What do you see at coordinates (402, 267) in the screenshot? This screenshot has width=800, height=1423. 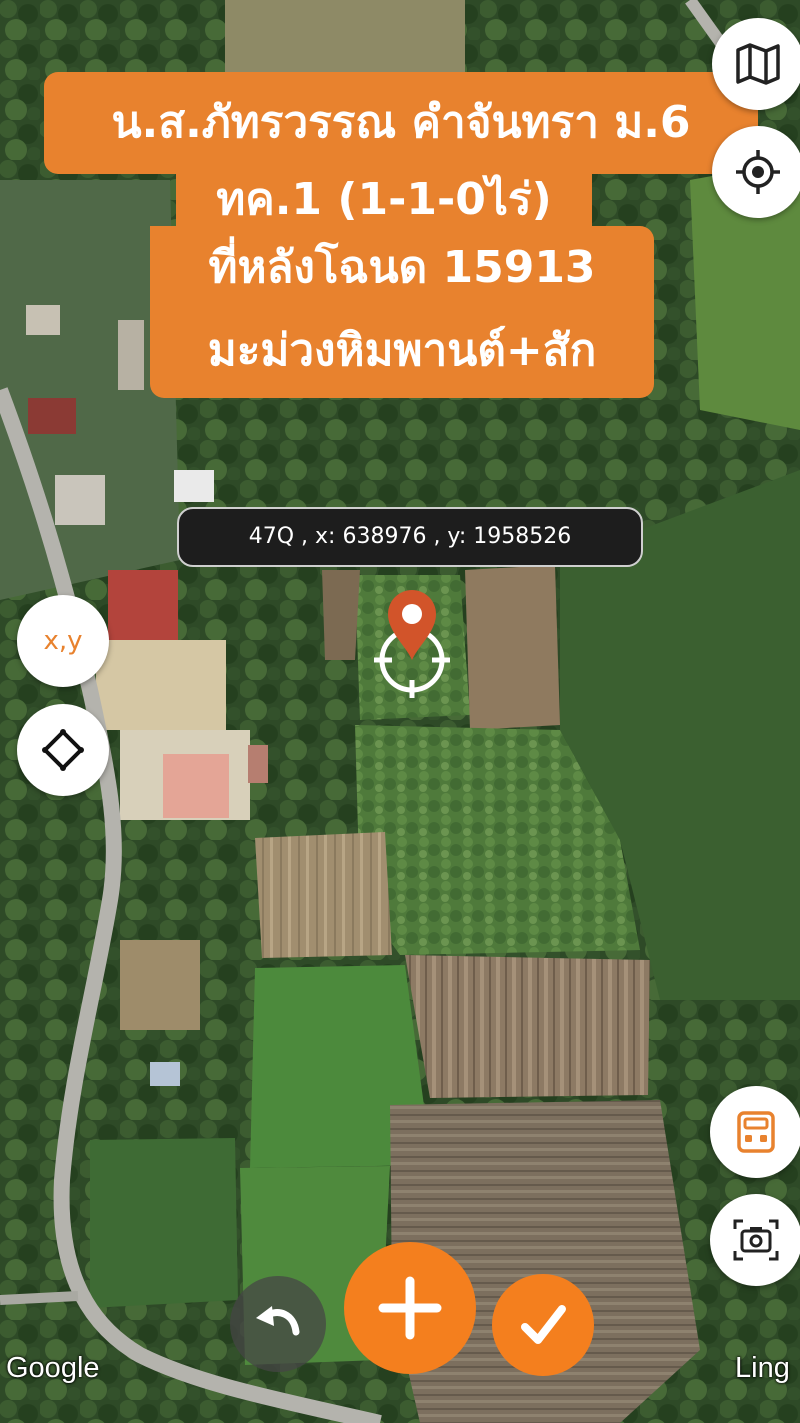 I see `deed-number-label: ที่หลังโฉนด 15913` at bounding box center [402, 267].